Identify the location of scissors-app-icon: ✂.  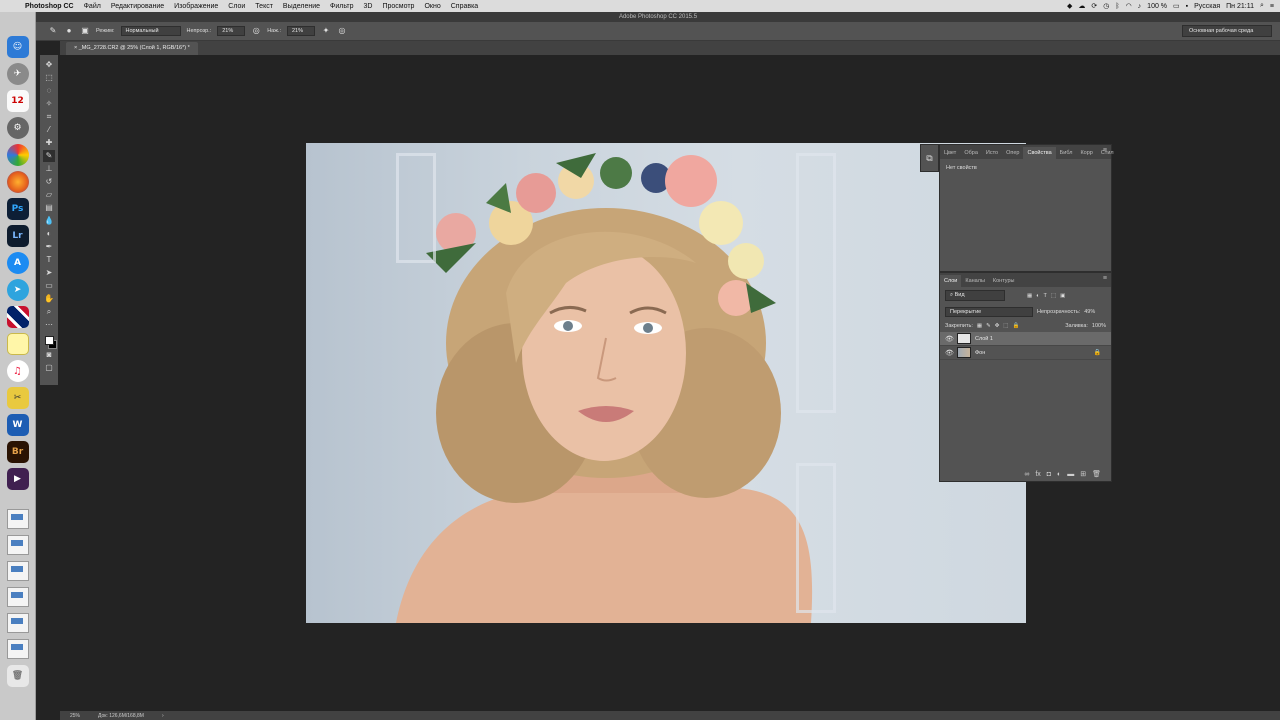
(17, 398).